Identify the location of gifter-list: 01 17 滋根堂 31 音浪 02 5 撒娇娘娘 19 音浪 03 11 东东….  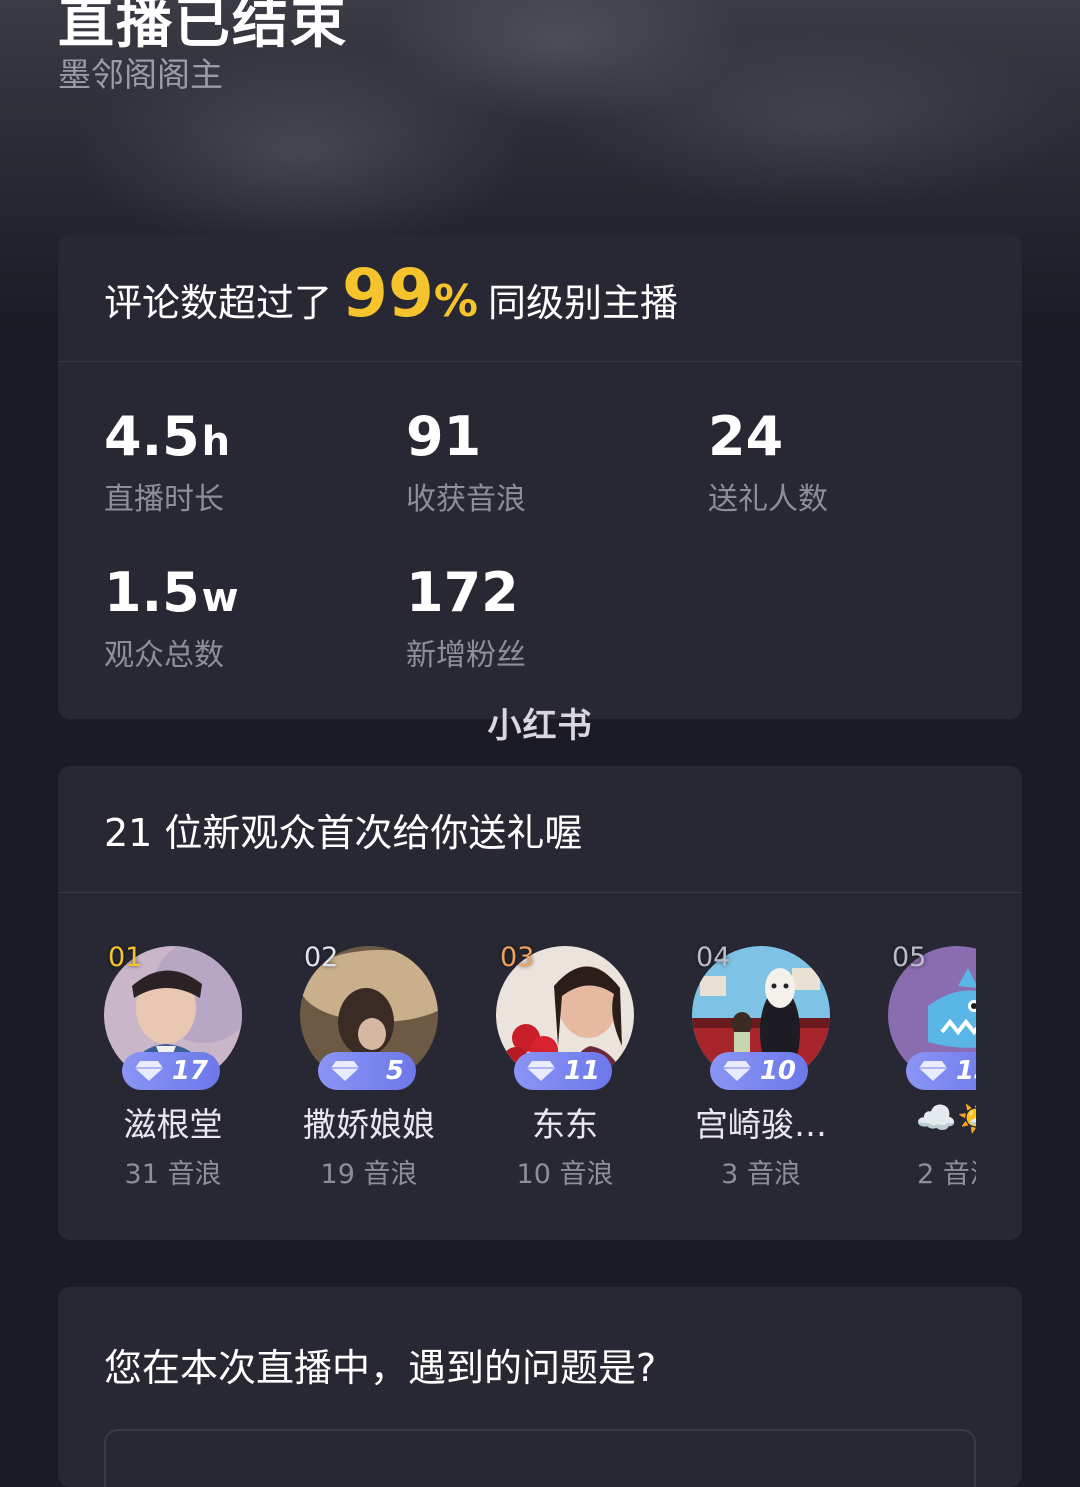
(540, 1072).